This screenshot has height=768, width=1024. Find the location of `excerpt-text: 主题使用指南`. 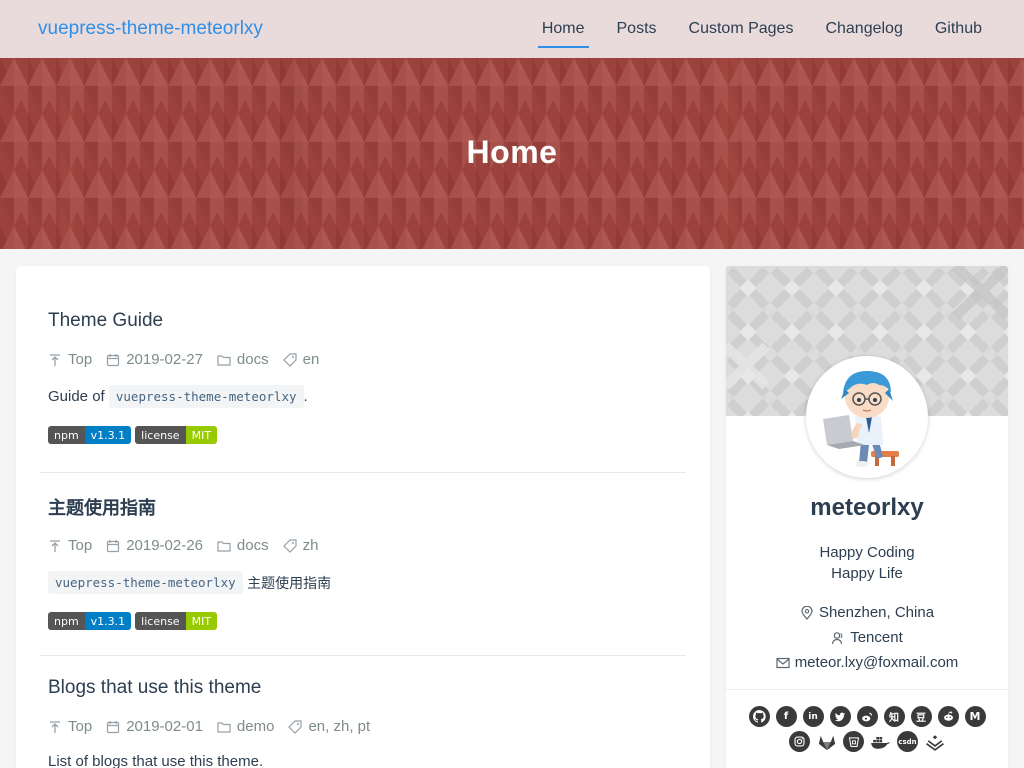

excerpt-text: 主题使用指南 is located at coordinates (287, 583).